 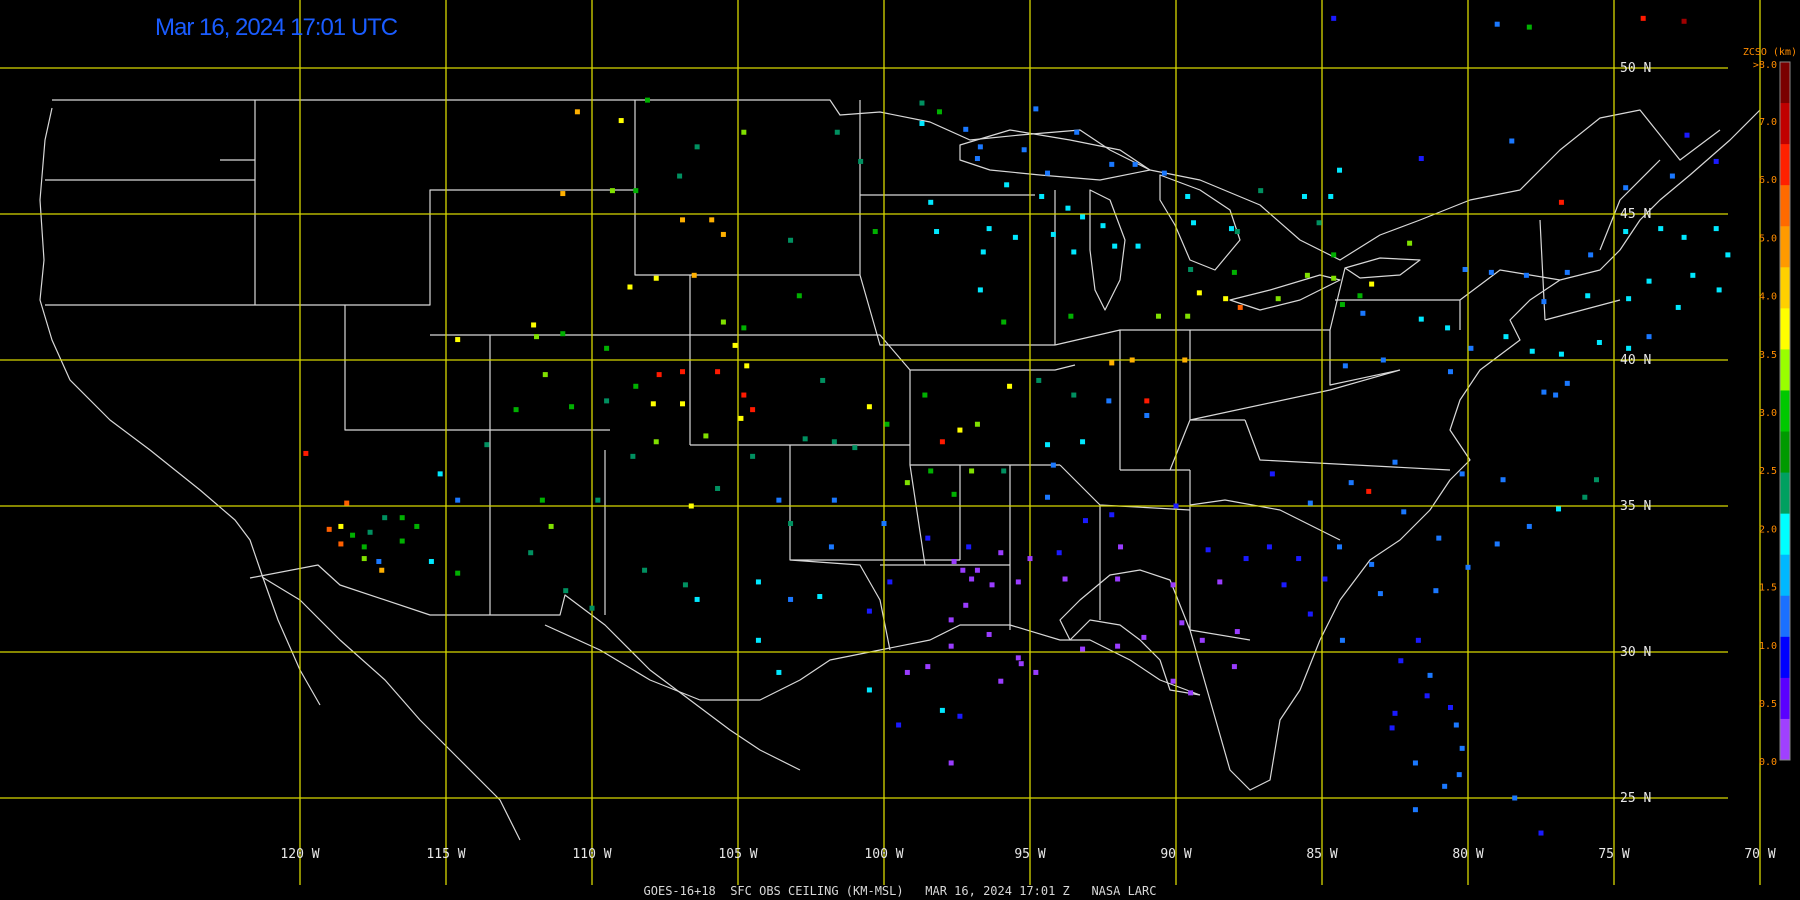 What do you see at coordinates (1768, 297) in the screenshot?
I see `legend-label: 4.0` at bounding box center [1768, 297].